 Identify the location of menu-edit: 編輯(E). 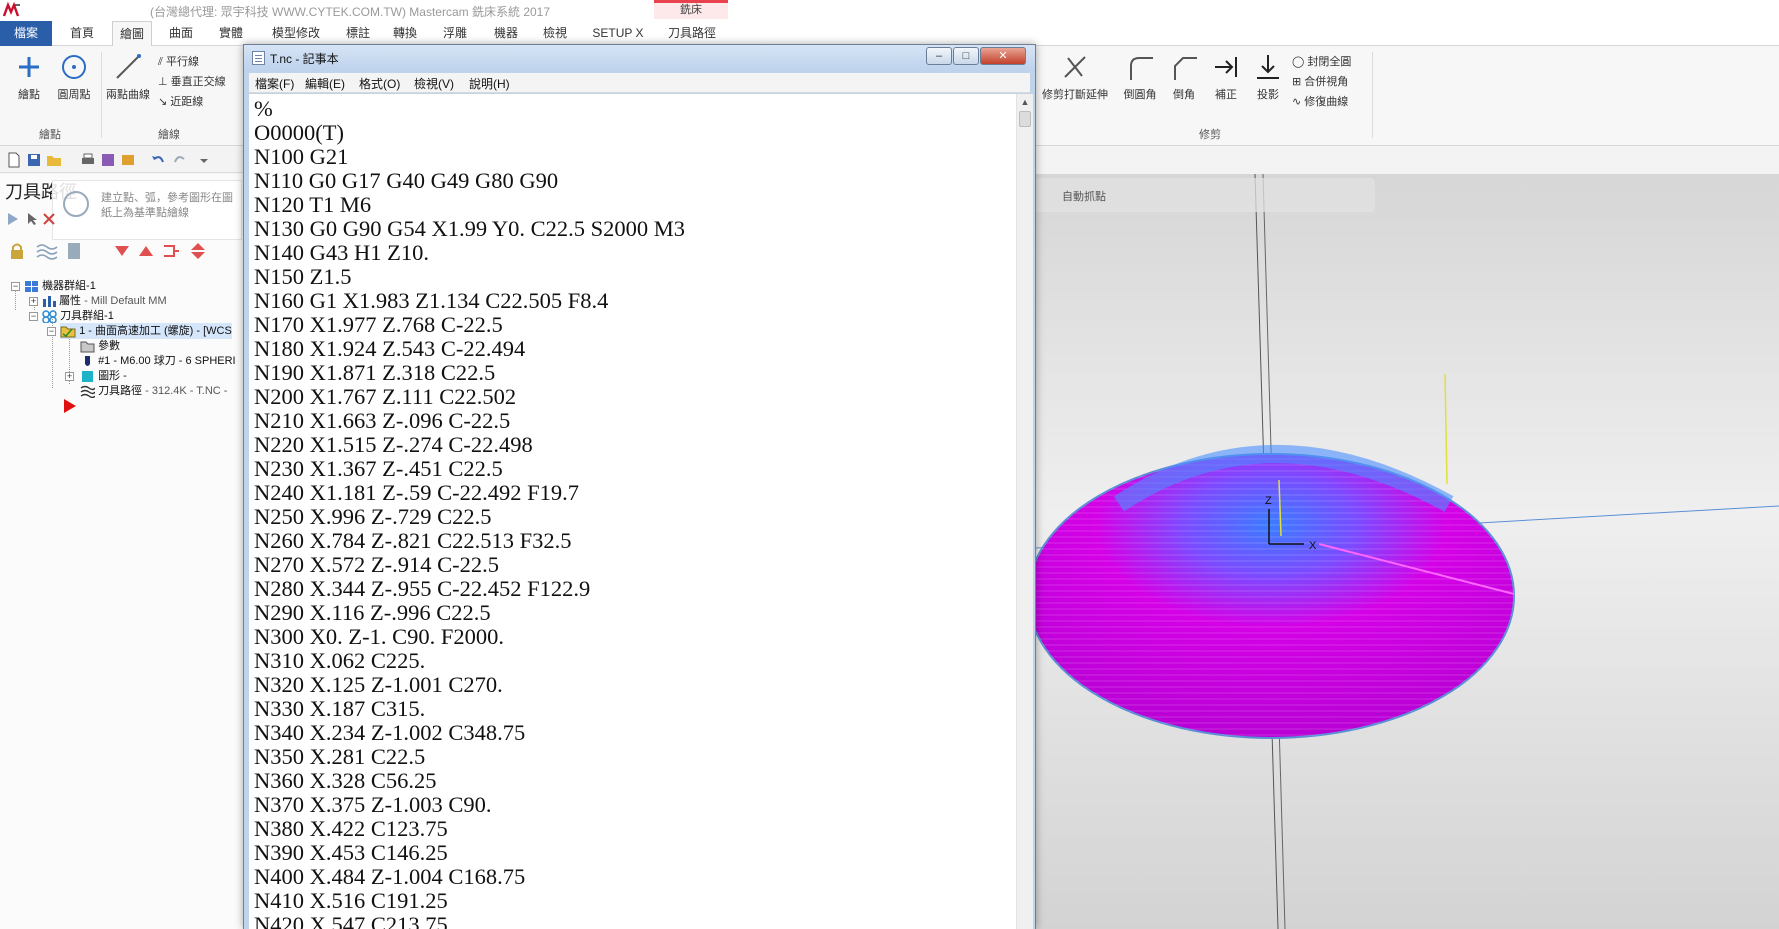
(325, 83).